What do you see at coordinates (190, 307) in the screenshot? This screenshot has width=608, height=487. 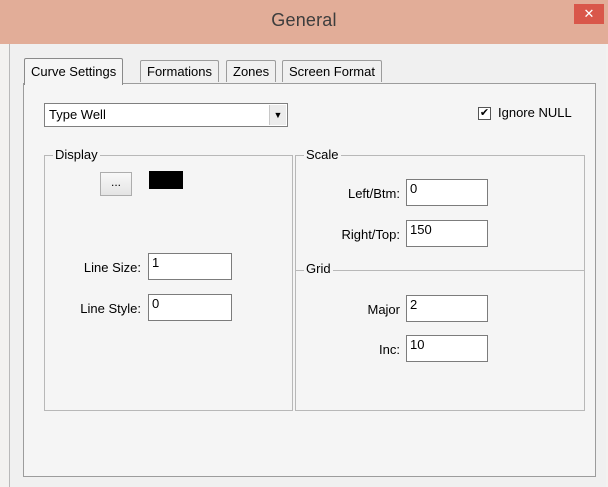 I see `line-style-input: 0` at bounding box center [190, 307].